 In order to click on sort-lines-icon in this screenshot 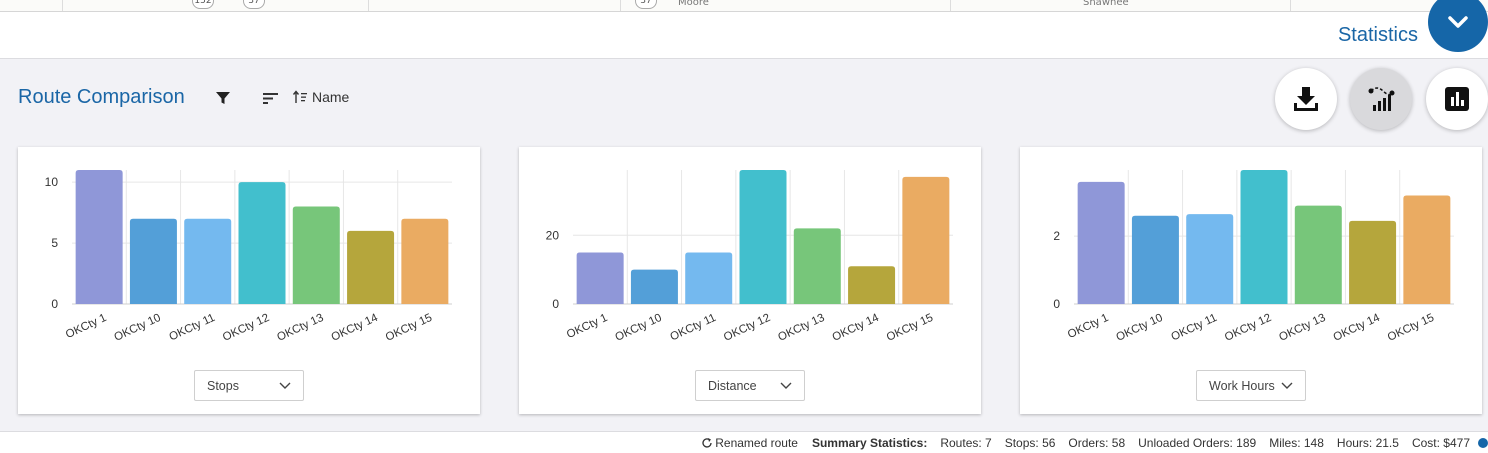, I will do `click(270, 98)`.